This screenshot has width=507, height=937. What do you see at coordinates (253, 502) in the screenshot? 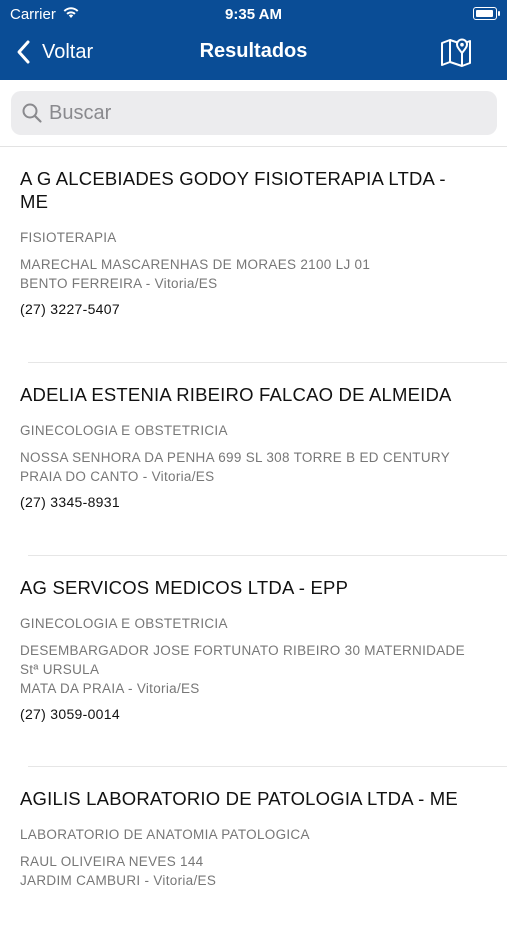
I see `result-phone: (27) 3345-8931` at bounding box center [253, 502].